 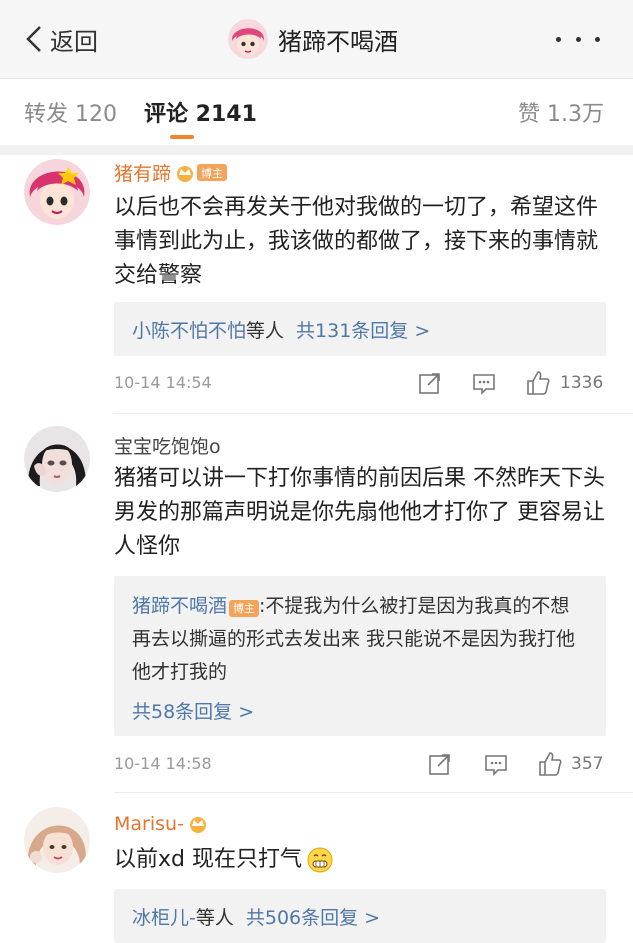 I want to click on active-tab-indicator, so click(x=182, y=137).